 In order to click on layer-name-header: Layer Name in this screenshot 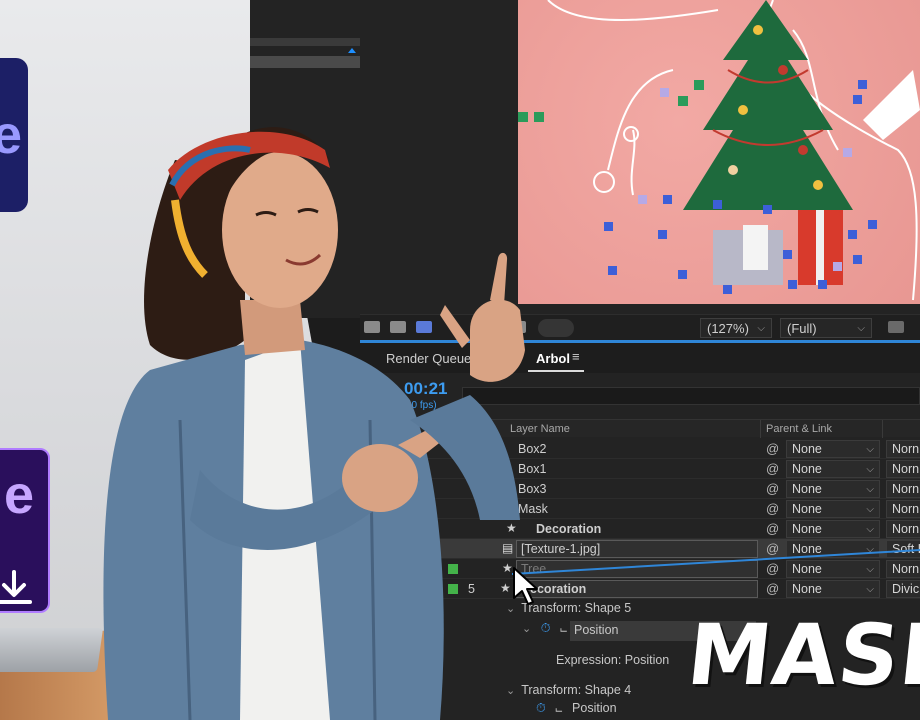, I will do `click(540, 429)`.